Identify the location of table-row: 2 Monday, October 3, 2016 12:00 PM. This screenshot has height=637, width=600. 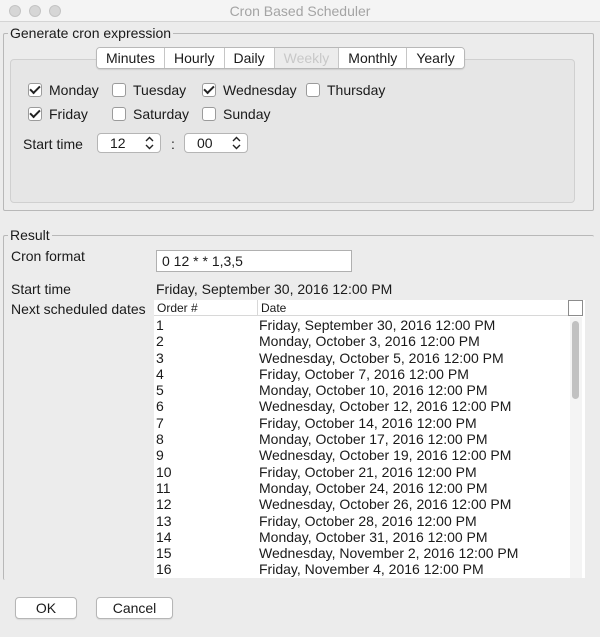
(361, 341).